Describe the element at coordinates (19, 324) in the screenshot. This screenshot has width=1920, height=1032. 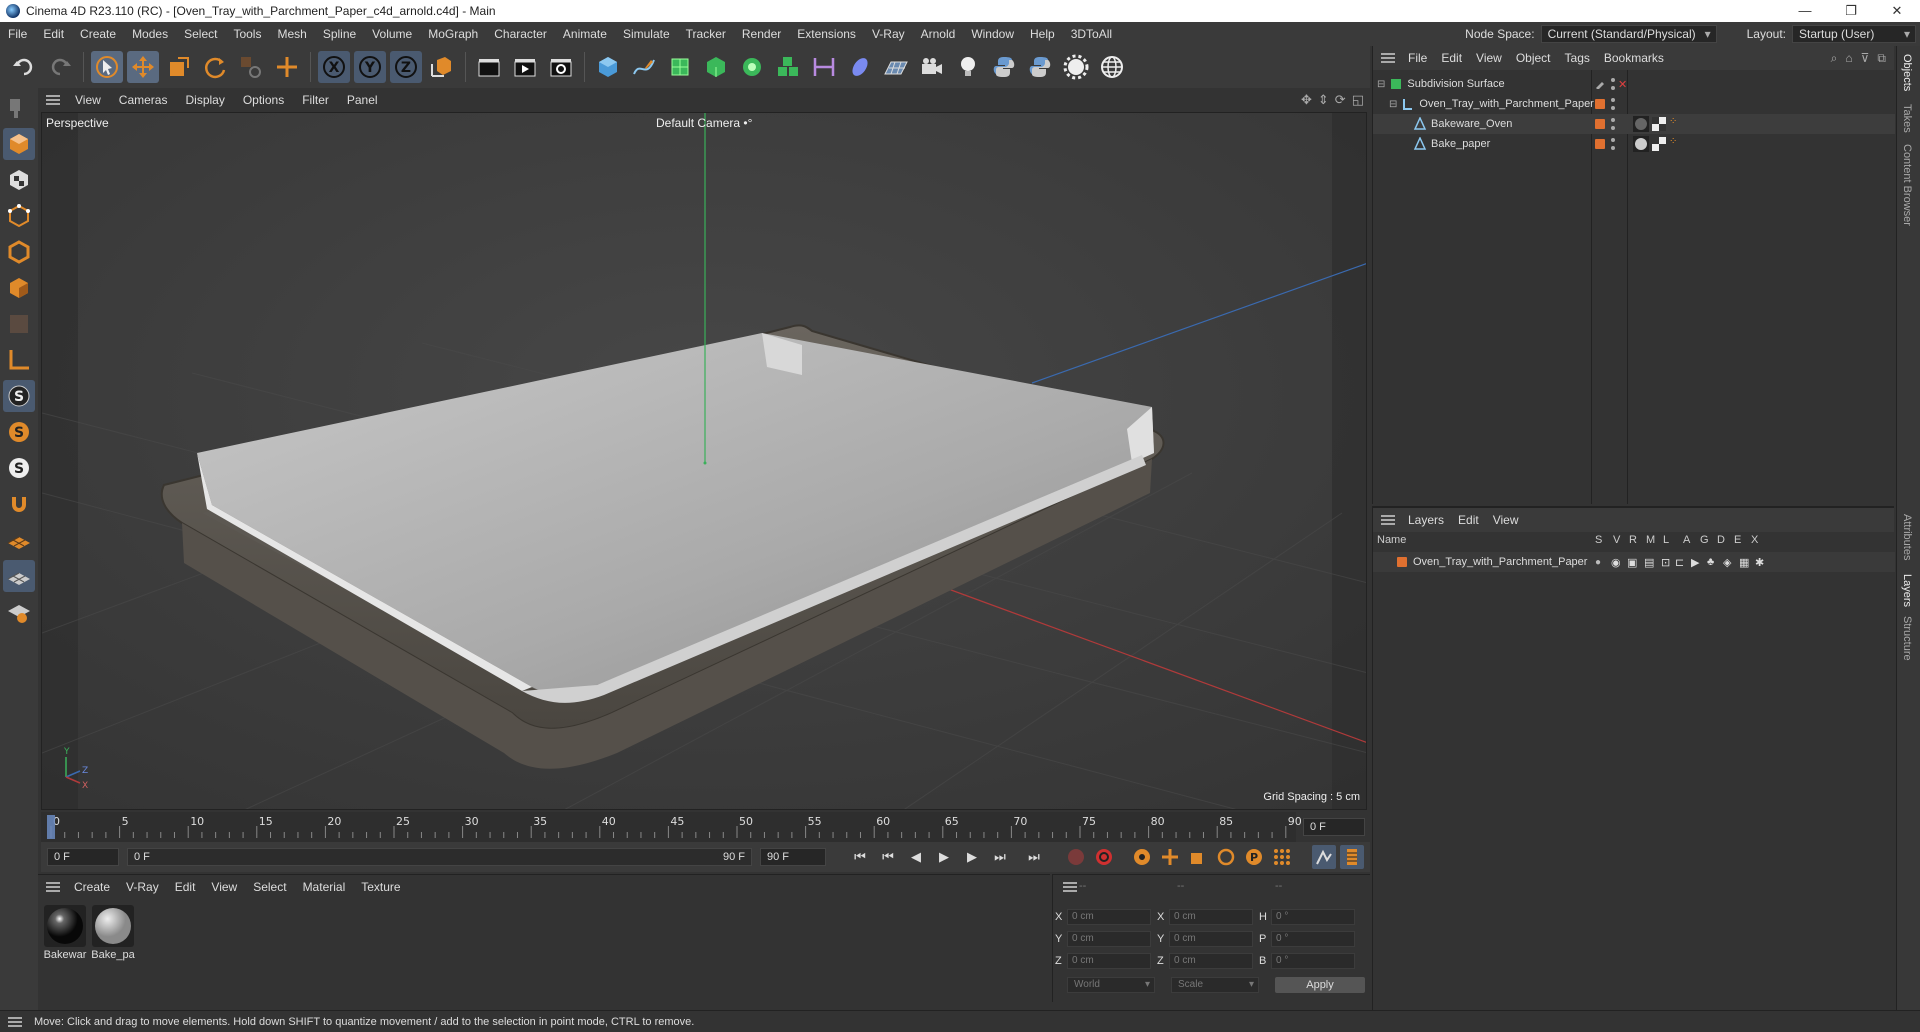
I see `uv-mode-button` at that location.